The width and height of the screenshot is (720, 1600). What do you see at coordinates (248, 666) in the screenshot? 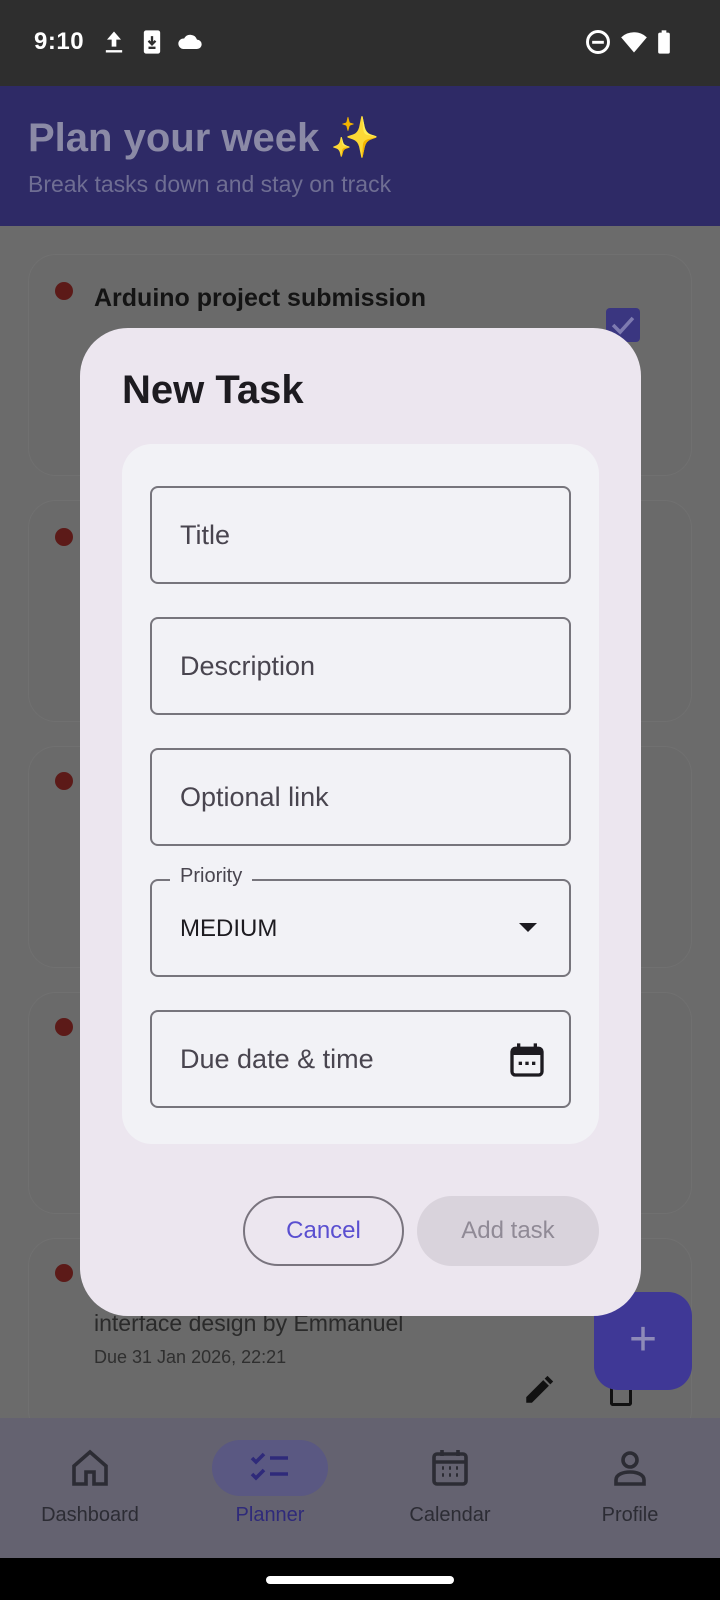
I see `description-placeholder: Description` at bounding box center [248, 666].